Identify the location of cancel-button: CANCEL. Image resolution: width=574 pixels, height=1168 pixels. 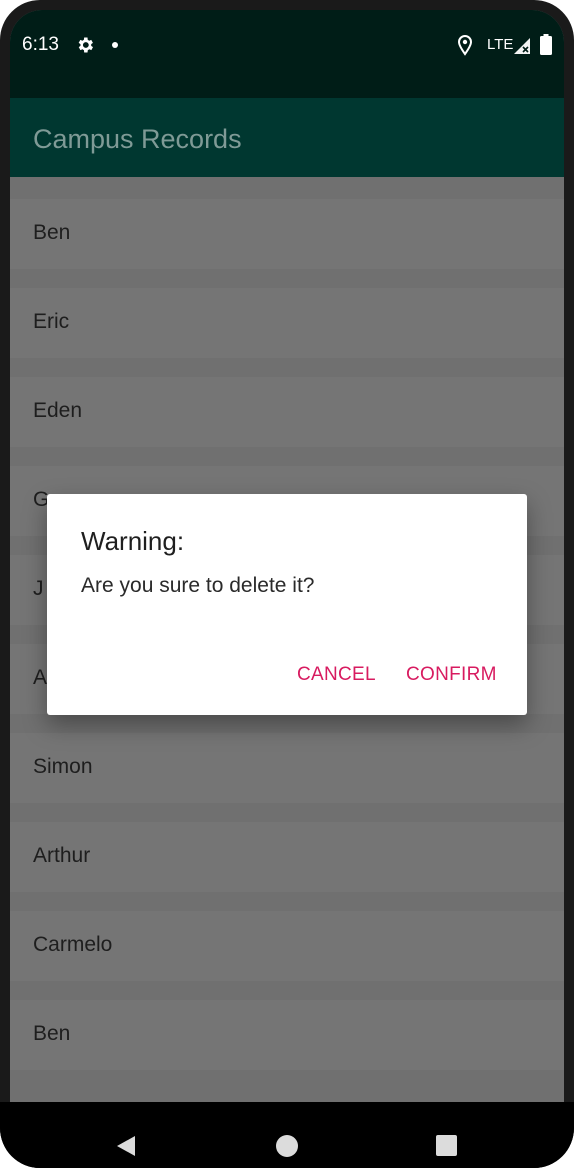
(336, 675).